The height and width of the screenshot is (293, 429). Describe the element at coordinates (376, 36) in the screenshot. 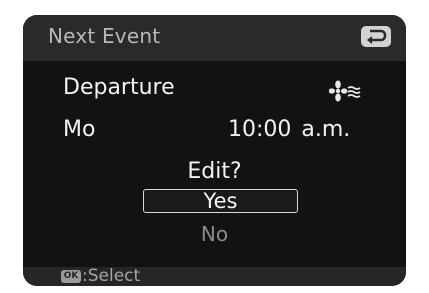

I see `return-arrow-icon` at that location.